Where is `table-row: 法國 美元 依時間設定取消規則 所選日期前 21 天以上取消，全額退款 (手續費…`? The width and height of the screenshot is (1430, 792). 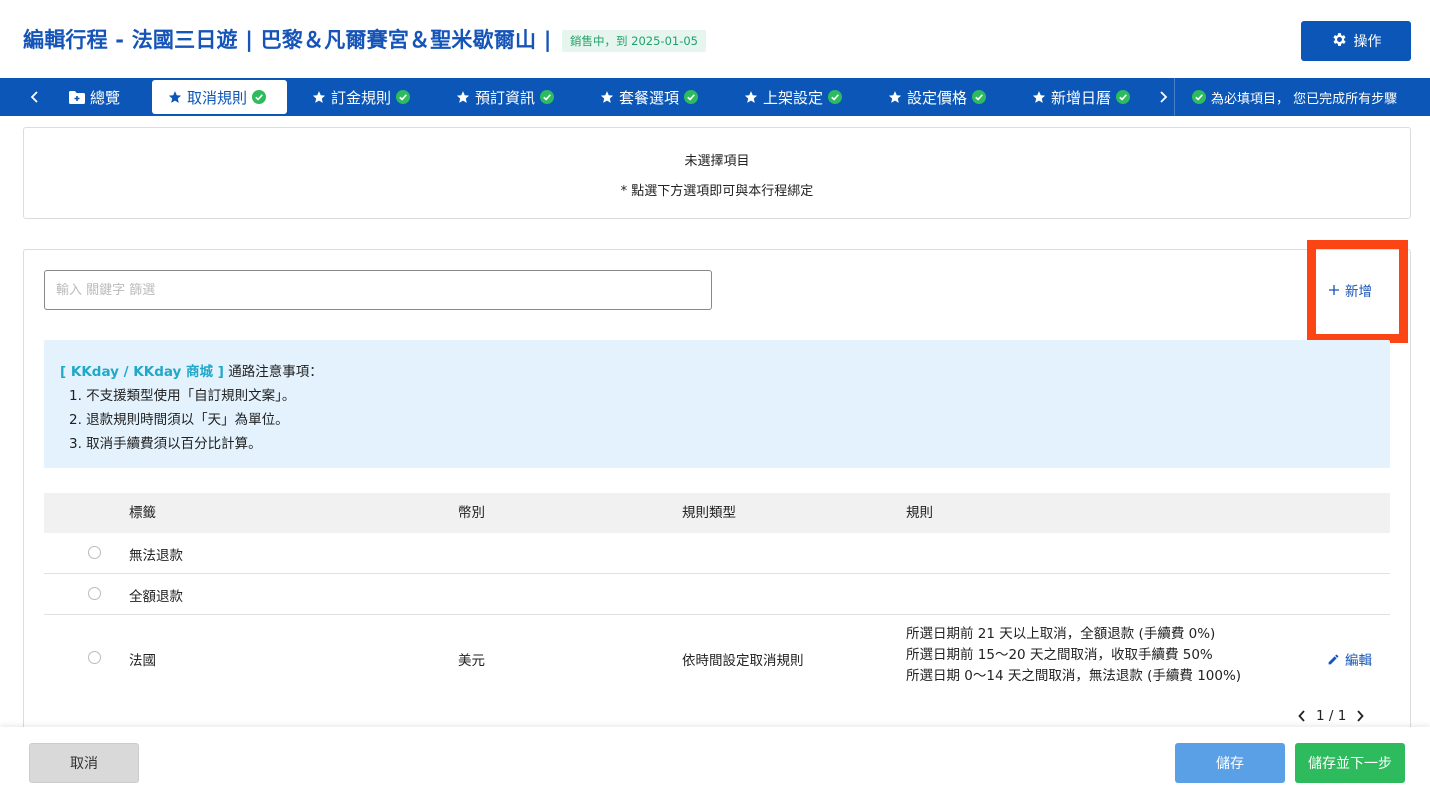 table-row: 法國 美元 依時間設定取消規則 所選日期前 21 天以上取消，全額退款 (手續費… is located at coordinates (717, 657).